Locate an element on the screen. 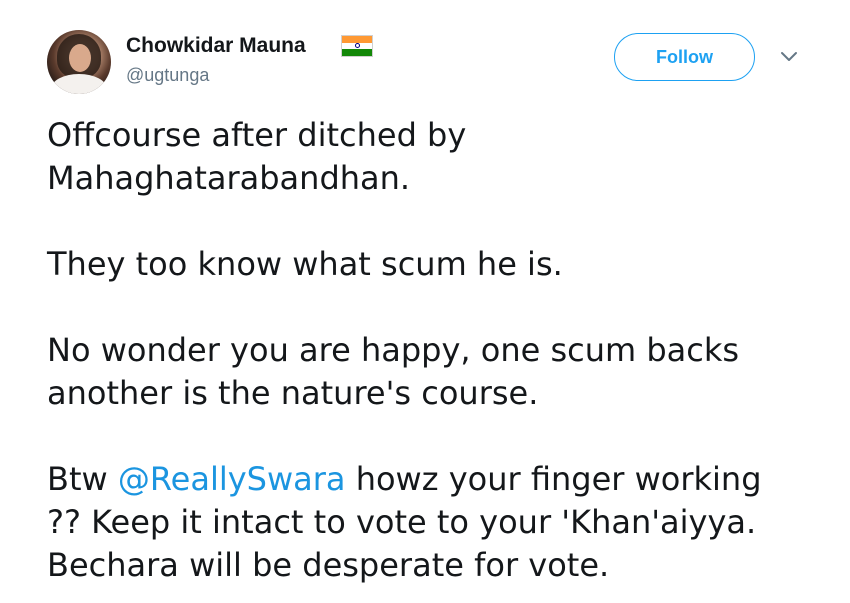 This screenshot has width=850, height=603. tweet-text-fragment: Btw is located at coordinates (82, 479).